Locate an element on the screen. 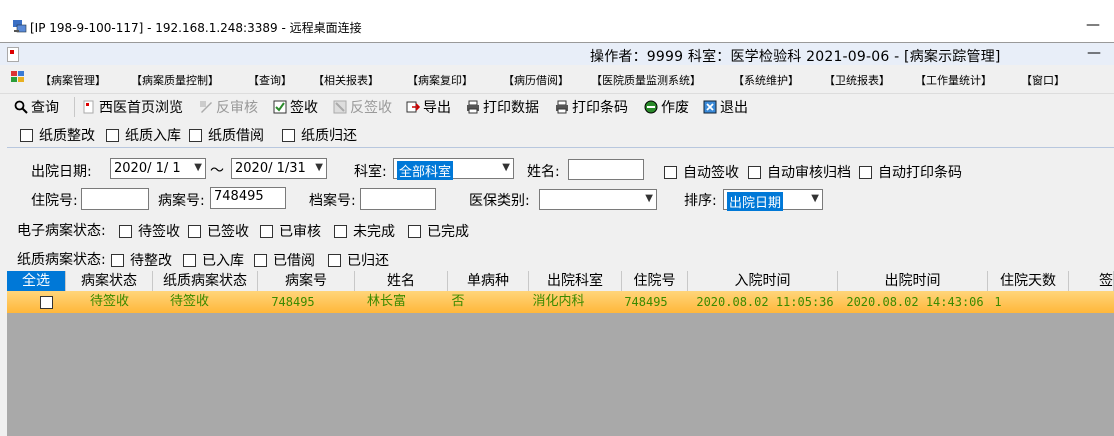 The width and height of the screenshot is (1114, 436). p-status-rectify-checkbox: 待整改 is located at coordinates (141, 260).